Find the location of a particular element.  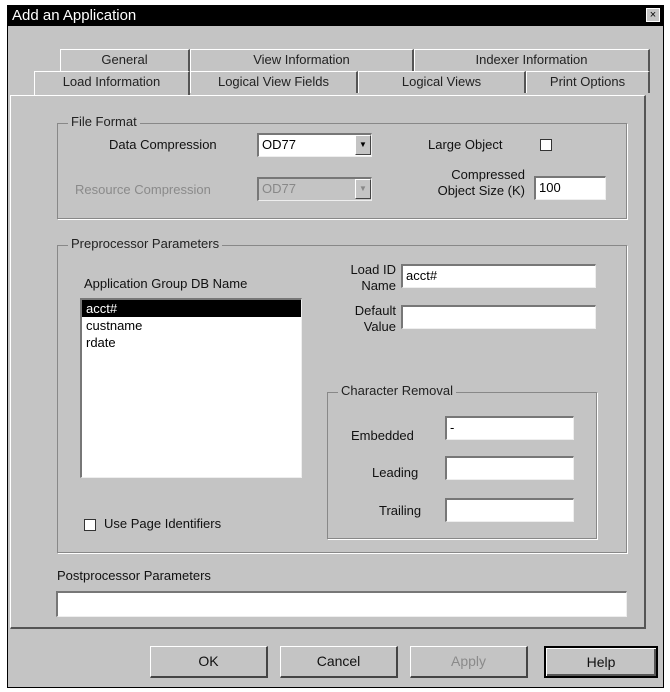

resource-compression-label: Resource Compression is located at coordinates (143, 189).